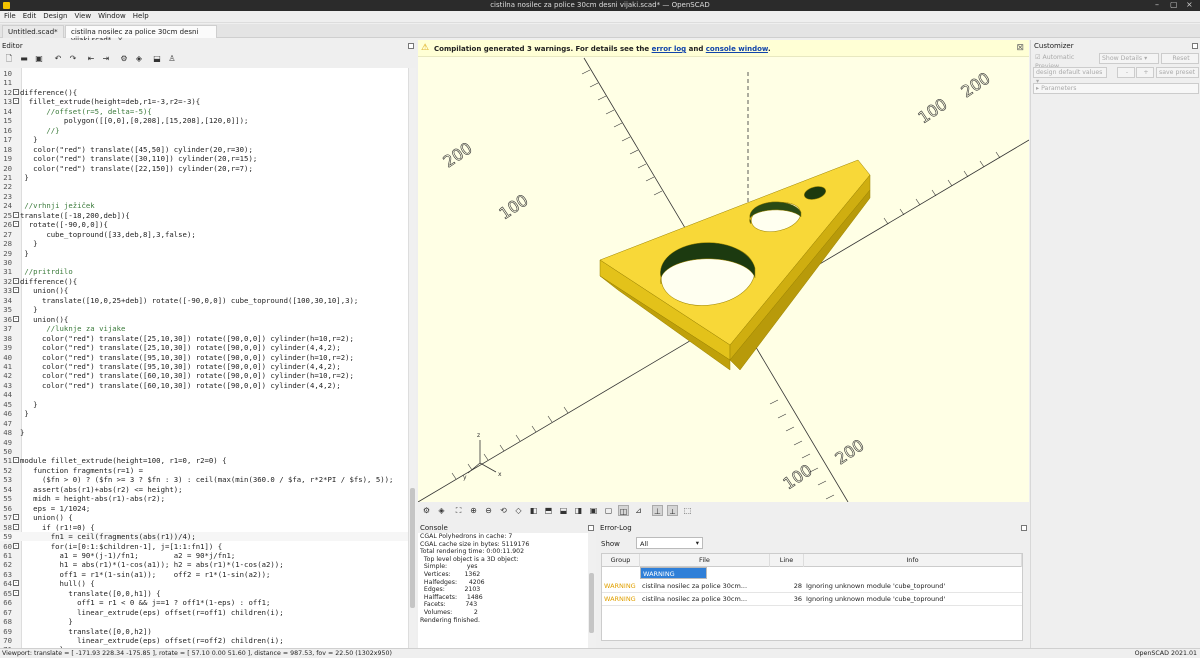  What do you see at coordinates (204, 224) in the screenshot?
I see `code-line: 26- rotate([-90,0,0]){` at bounding box center [204, 224].